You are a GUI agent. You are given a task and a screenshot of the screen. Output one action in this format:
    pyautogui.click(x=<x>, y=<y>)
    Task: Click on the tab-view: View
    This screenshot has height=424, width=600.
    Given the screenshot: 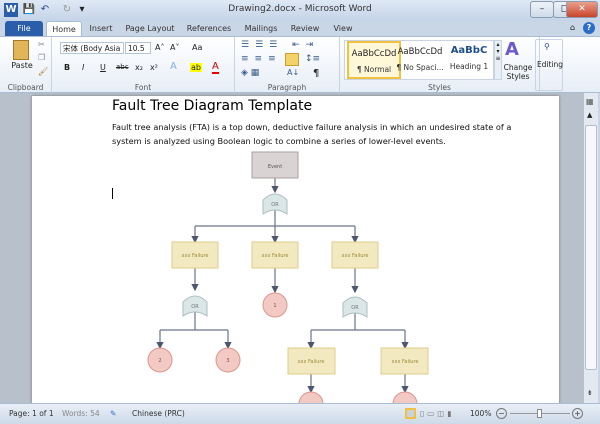 What is the action you would take?
    pyautogui.click(x=343, y=29)
    